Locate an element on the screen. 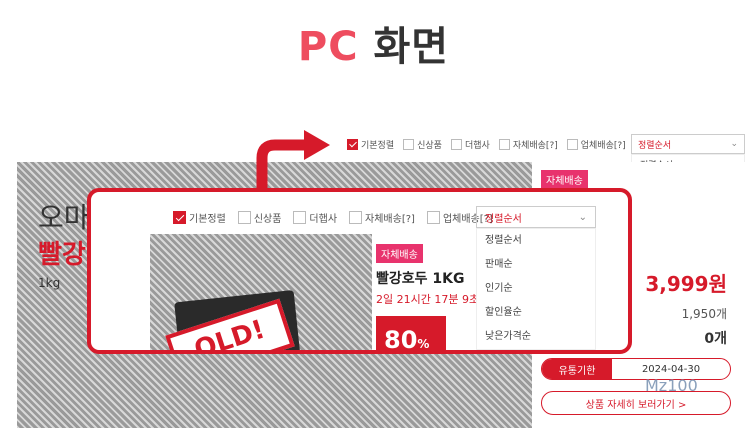 Image resolution: width=747 pixels, height=443 pixels. sort-option: 인기순 is located at coordinates (536, 289).